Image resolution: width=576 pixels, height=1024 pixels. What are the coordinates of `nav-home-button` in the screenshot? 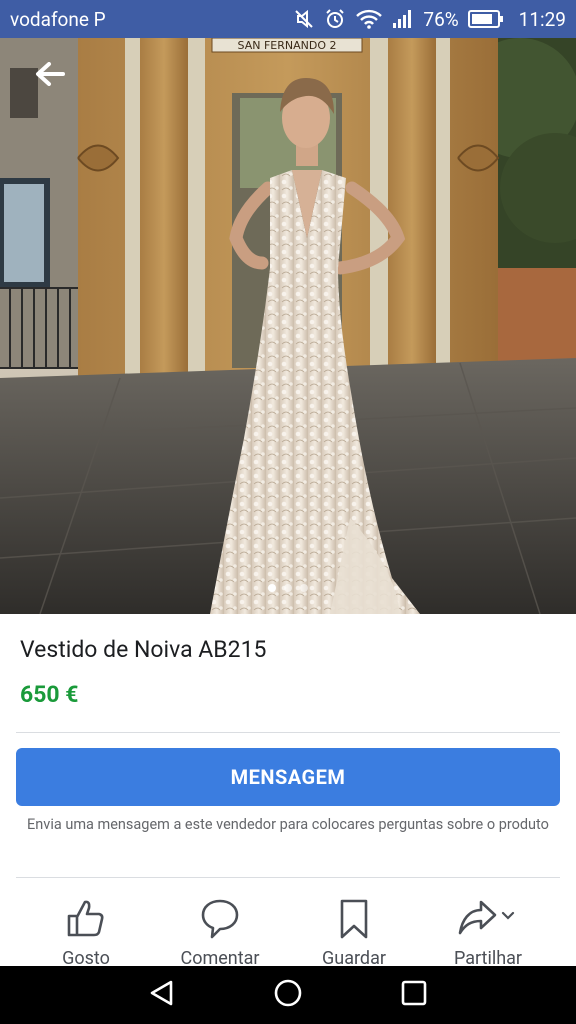 It's located at (288, 995).